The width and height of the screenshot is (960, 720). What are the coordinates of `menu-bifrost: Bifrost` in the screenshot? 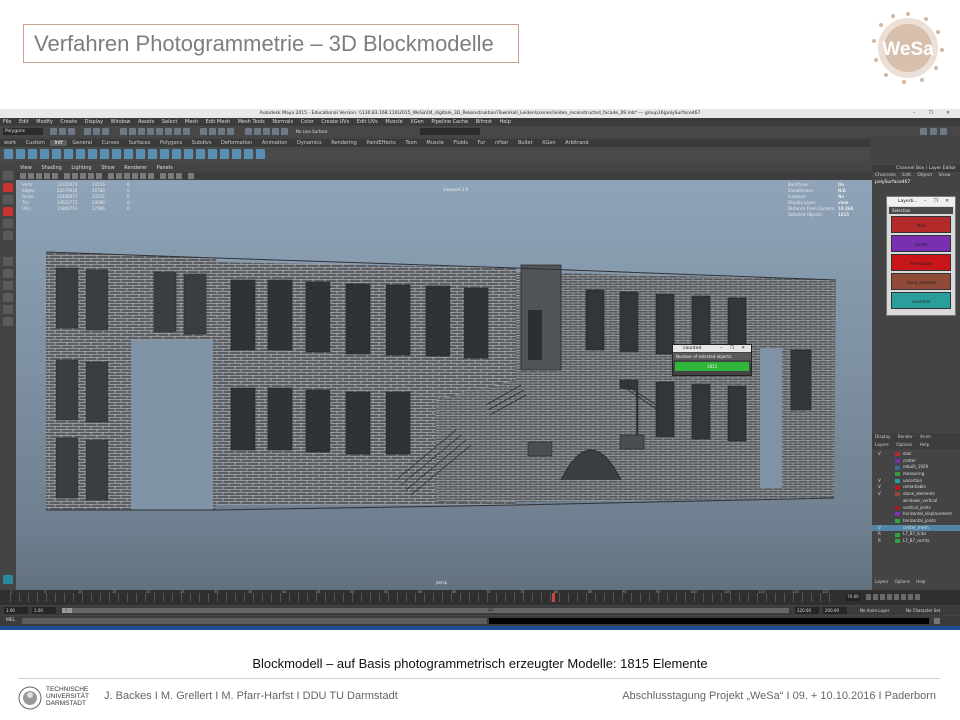 It's located at (484, 122).